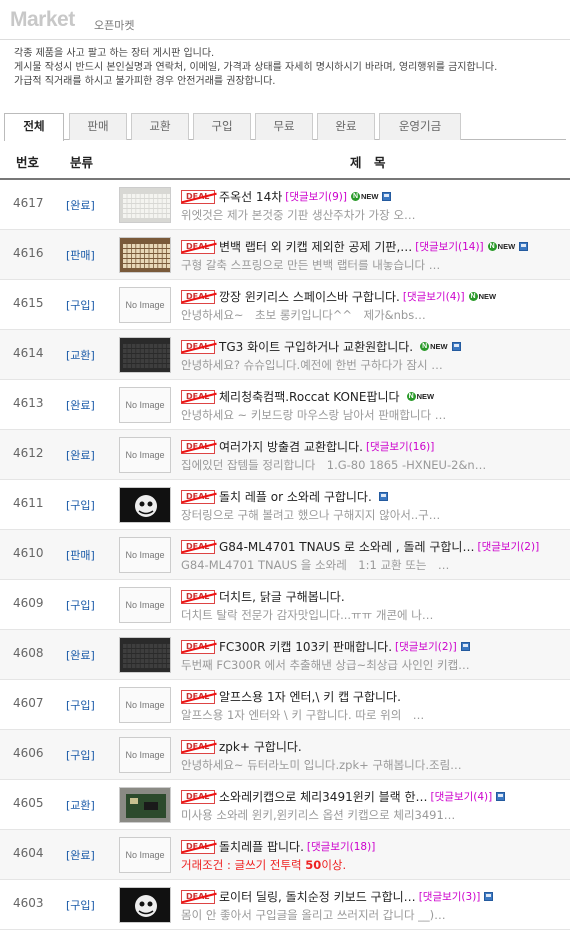  I want to click on comment-count-link: [댓글보기(3)], so click(450, 897).